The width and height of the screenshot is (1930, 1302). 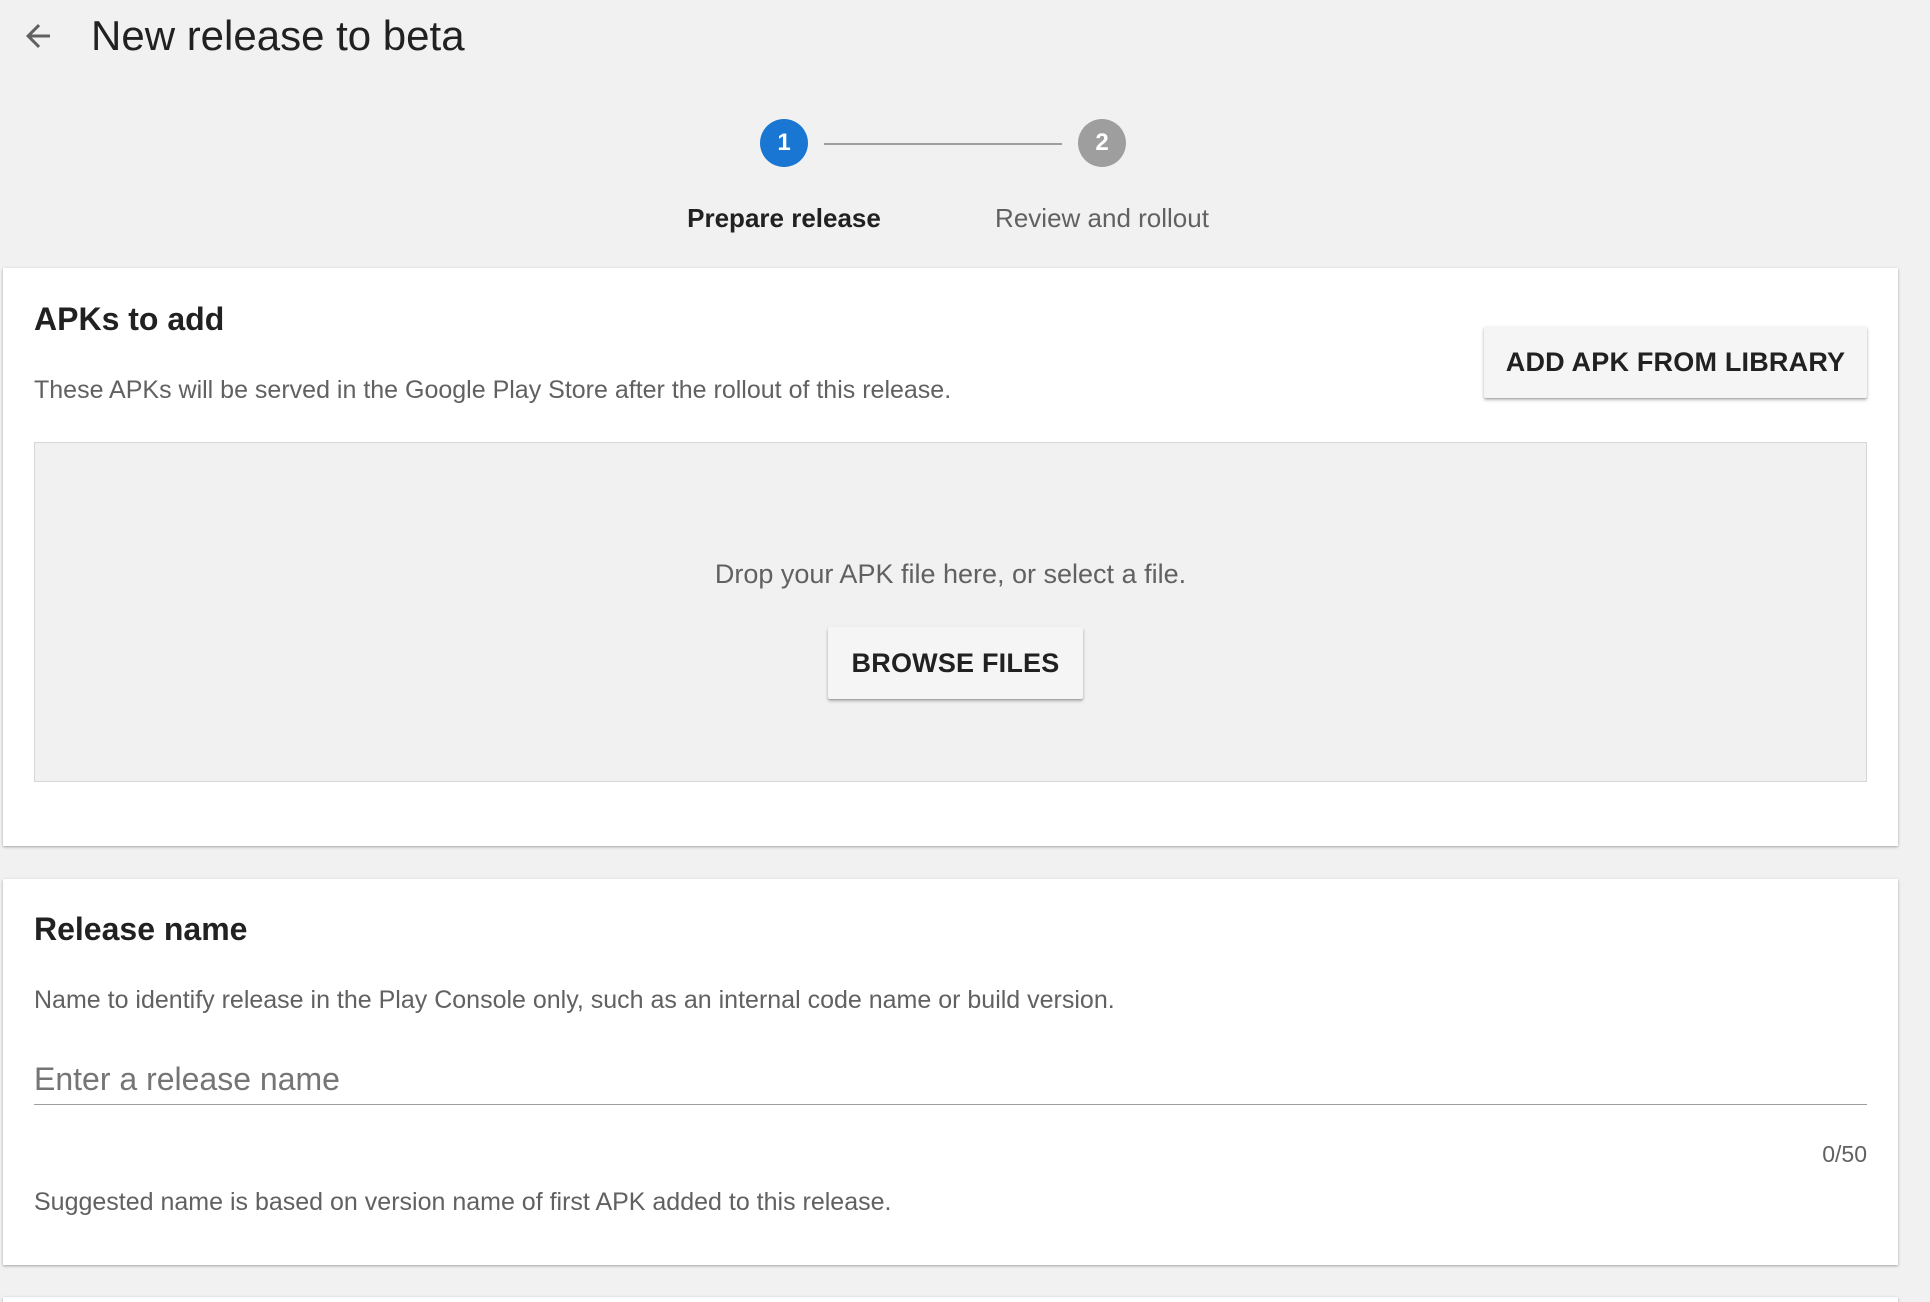 I want to click on step-1-label: Prepare release, so click(x=784, y=218).